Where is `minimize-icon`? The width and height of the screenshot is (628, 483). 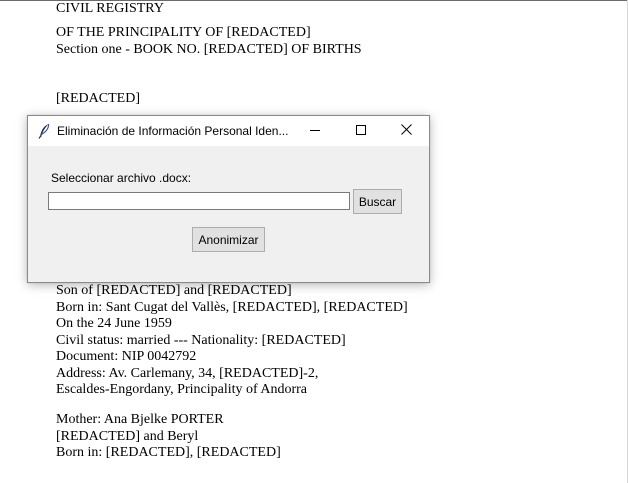 minimize-icon is located at coordinates (315, 131).